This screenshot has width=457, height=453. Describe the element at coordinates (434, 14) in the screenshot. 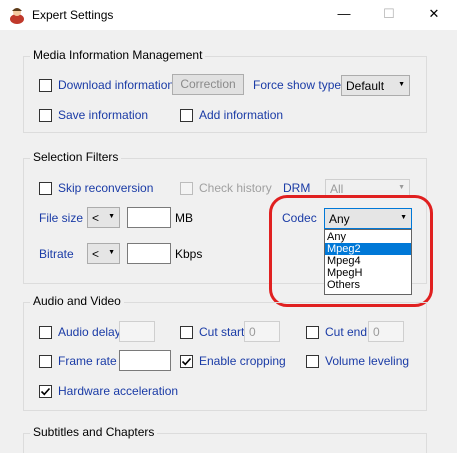

I see `close-button: ✕` at that location.